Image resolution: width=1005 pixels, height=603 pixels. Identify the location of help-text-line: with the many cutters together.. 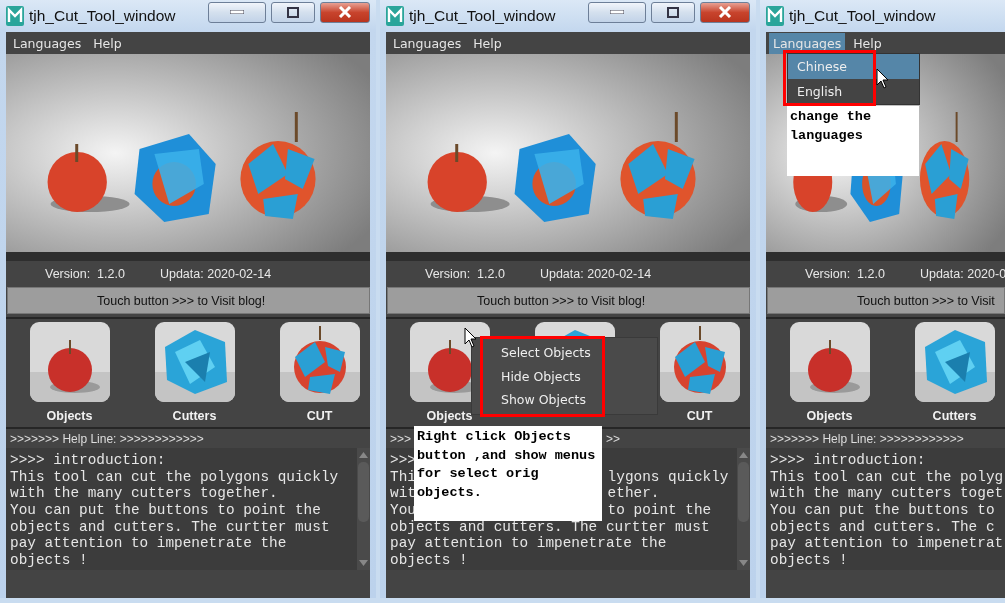
(144, 494).